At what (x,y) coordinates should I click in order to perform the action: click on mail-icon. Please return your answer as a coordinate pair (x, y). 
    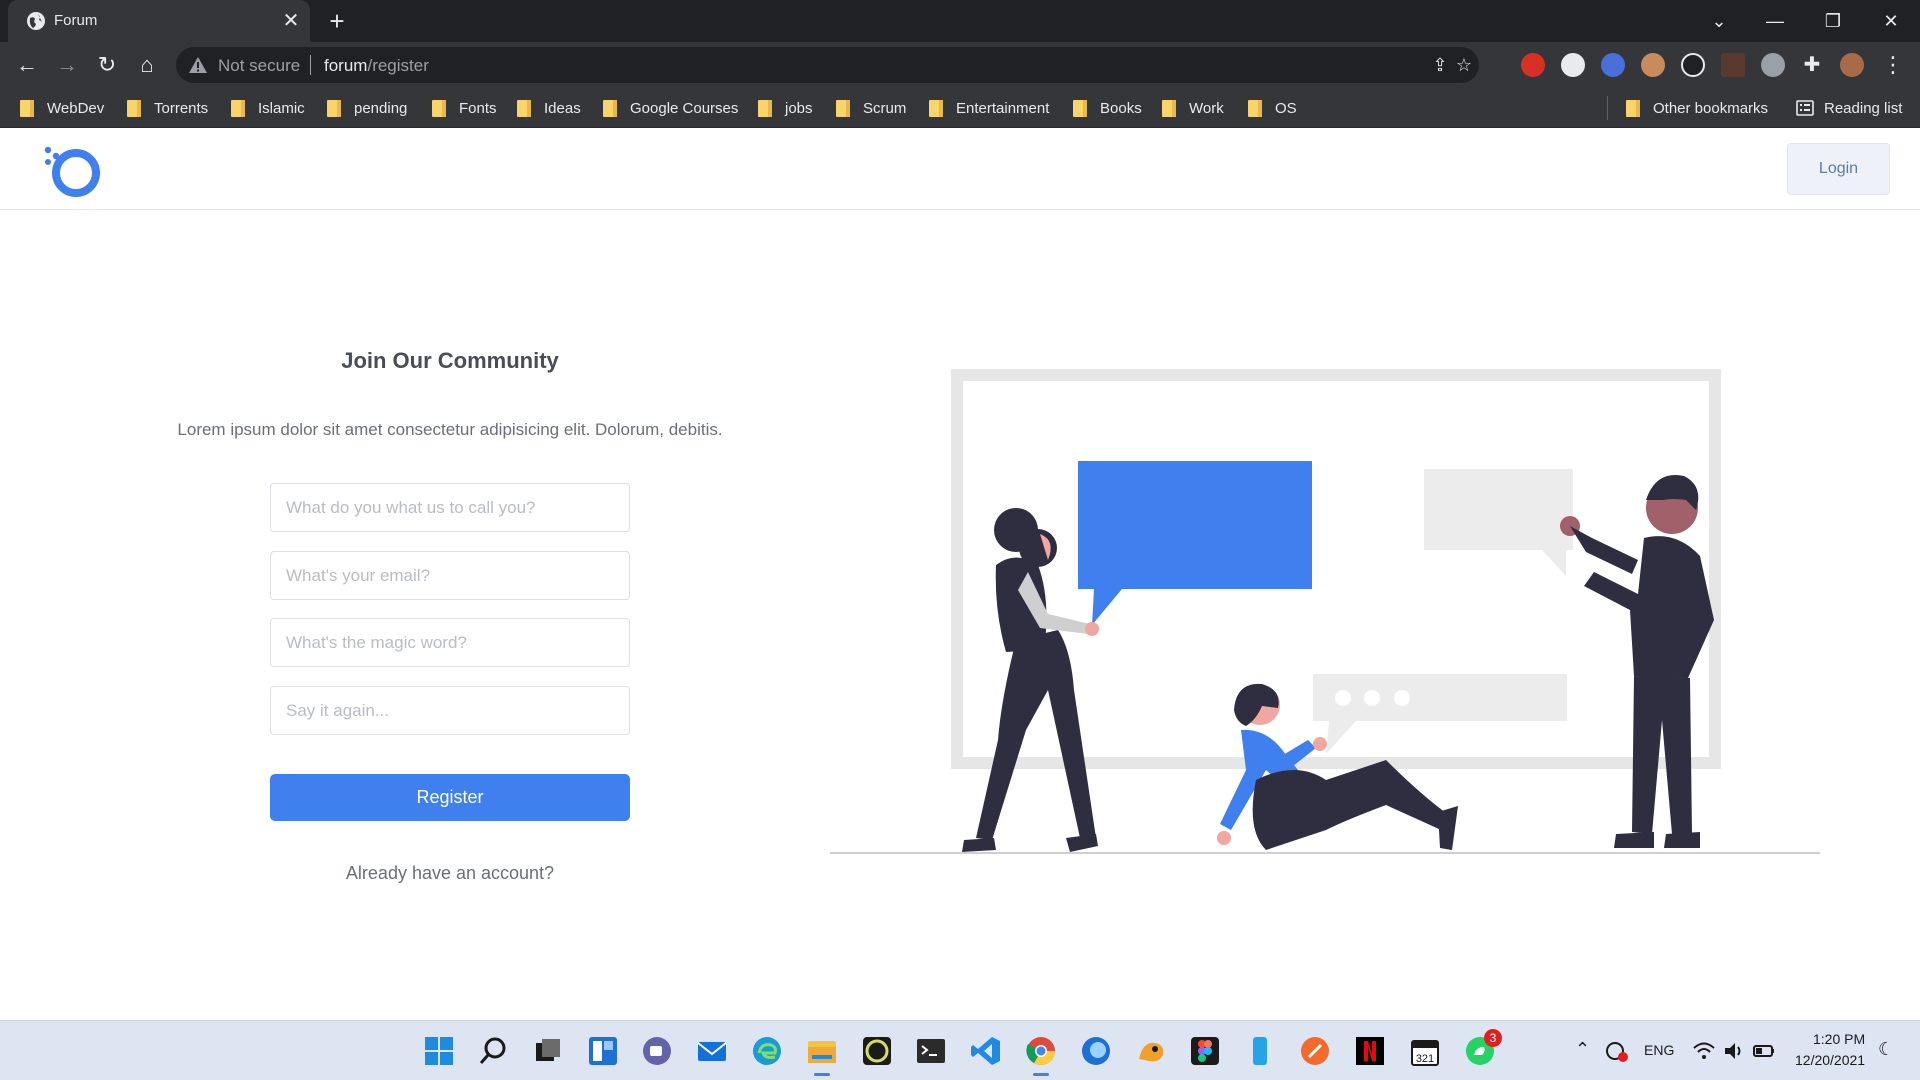
    Looking at the image, I should click on (712, 1051).